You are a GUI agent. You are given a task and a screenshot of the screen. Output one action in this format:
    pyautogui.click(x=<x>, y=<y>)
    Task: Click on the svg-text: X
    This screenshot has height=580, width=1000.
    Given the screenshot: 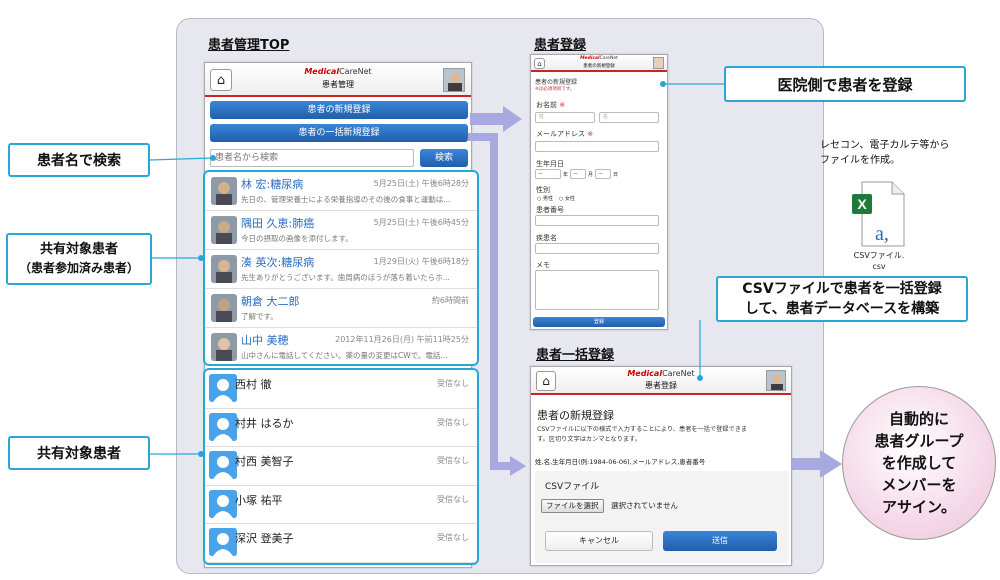 What is the action you would take?
    pyautogui.click(x=862, y=204)
    